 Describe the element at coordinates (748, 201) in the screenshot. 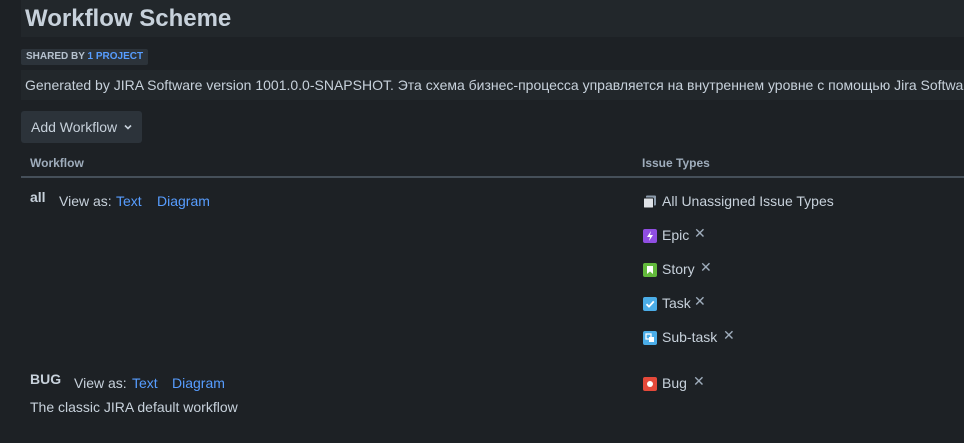

I see `issue-type-name: All Unassigned Issue Types` at that location.